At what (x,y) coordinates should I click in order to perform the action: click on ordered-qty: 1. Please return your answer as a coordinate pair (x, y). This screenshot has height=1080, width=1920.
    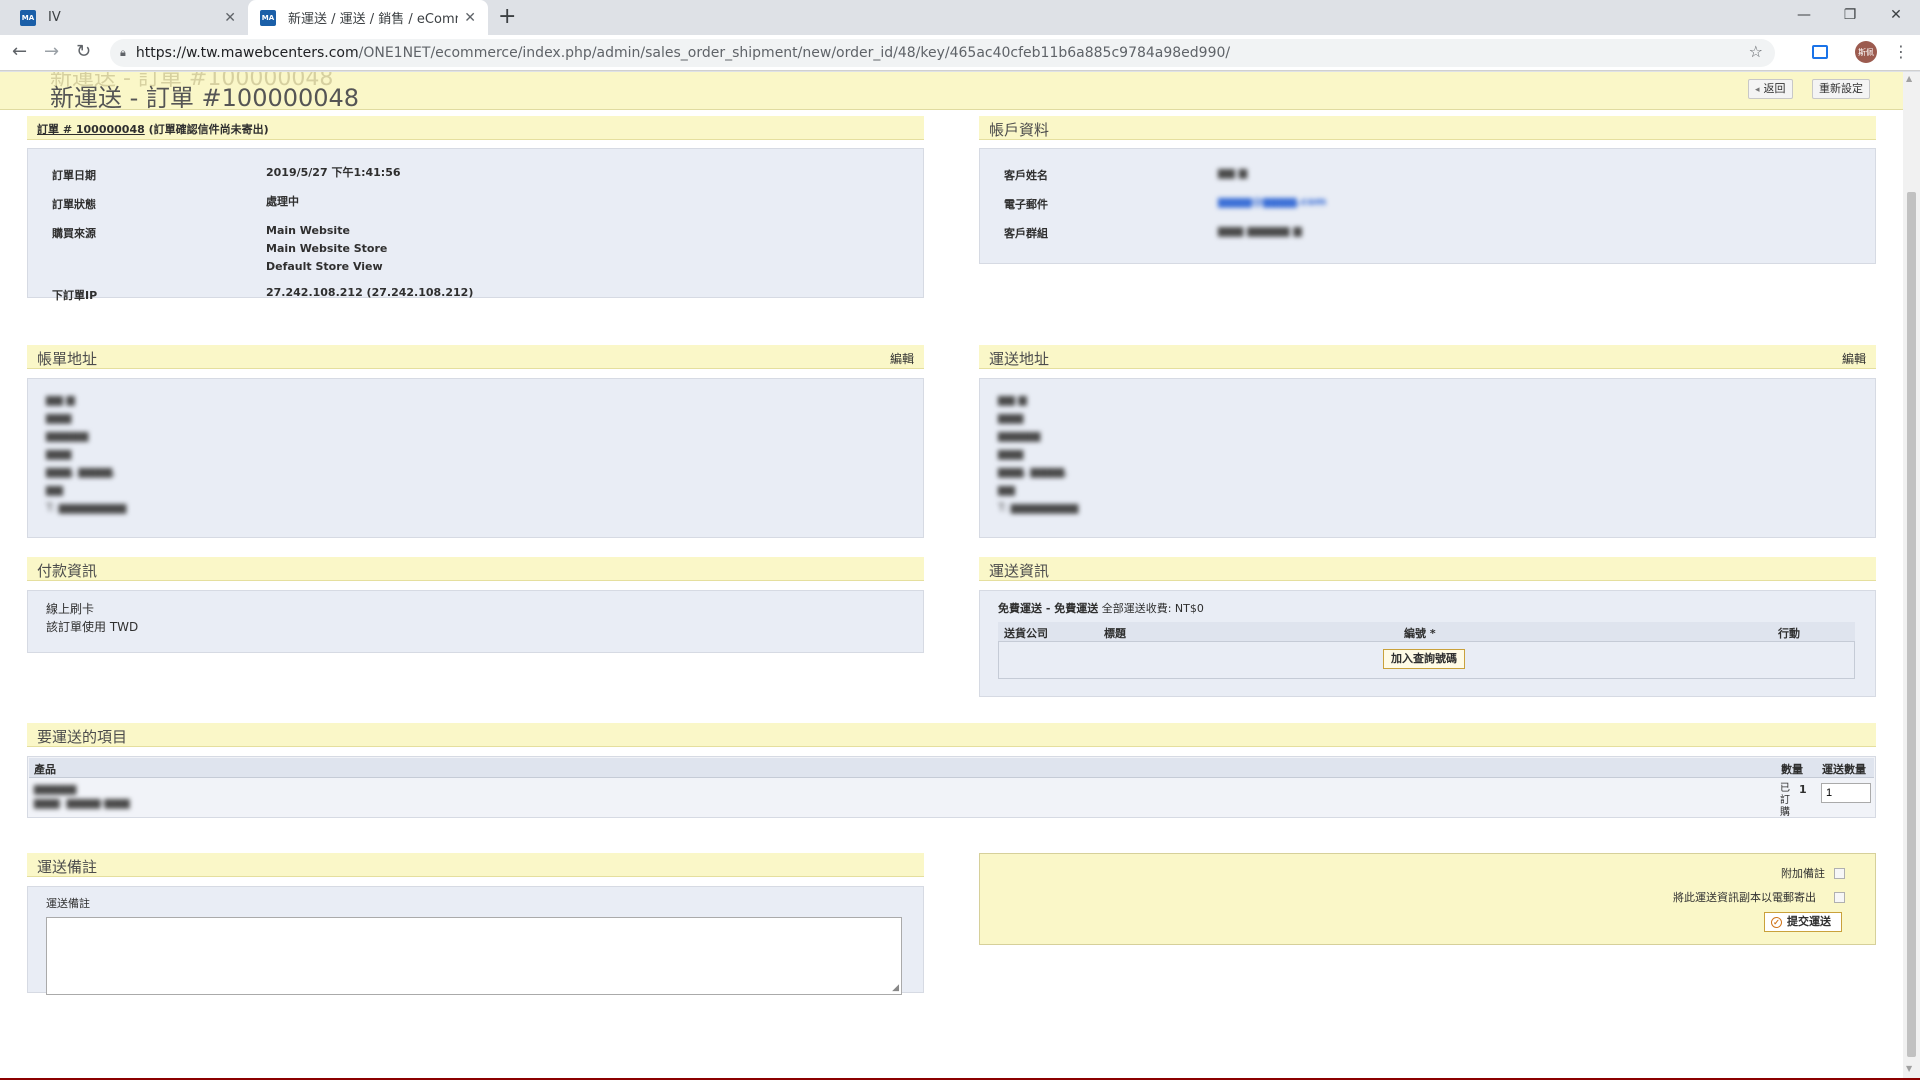
    Looking at the image, I should click on (1803, 789).